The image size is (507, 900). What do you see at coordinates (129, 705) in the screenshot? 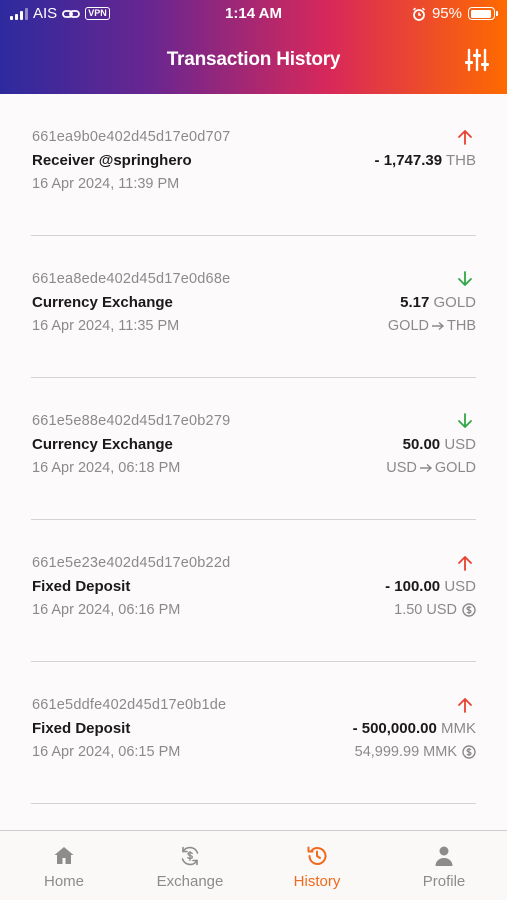
I see `transaction-id: 661e5ddfe402d45d17e0b1de` at bounding box center [129, 705].